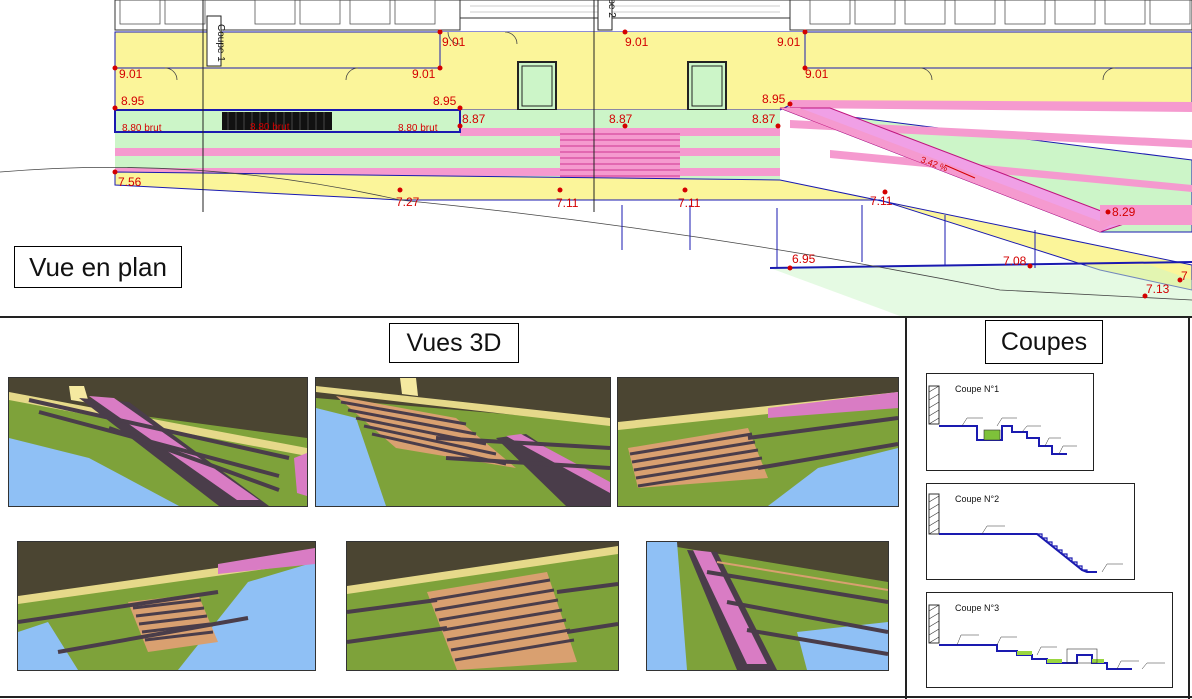  Describe the element at coordinates (906, 507) in the screenshot. I see `frame-divider-vertical` at that location.